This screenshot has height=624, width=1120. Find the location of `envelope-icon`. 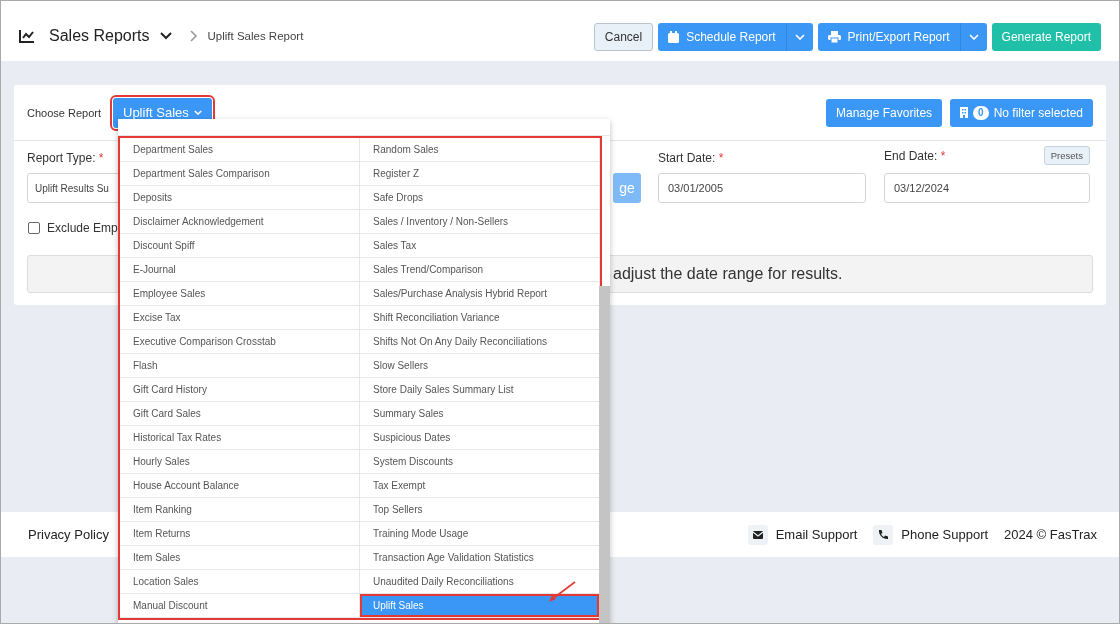

envelope-icon is located at coordinates (757, 534).